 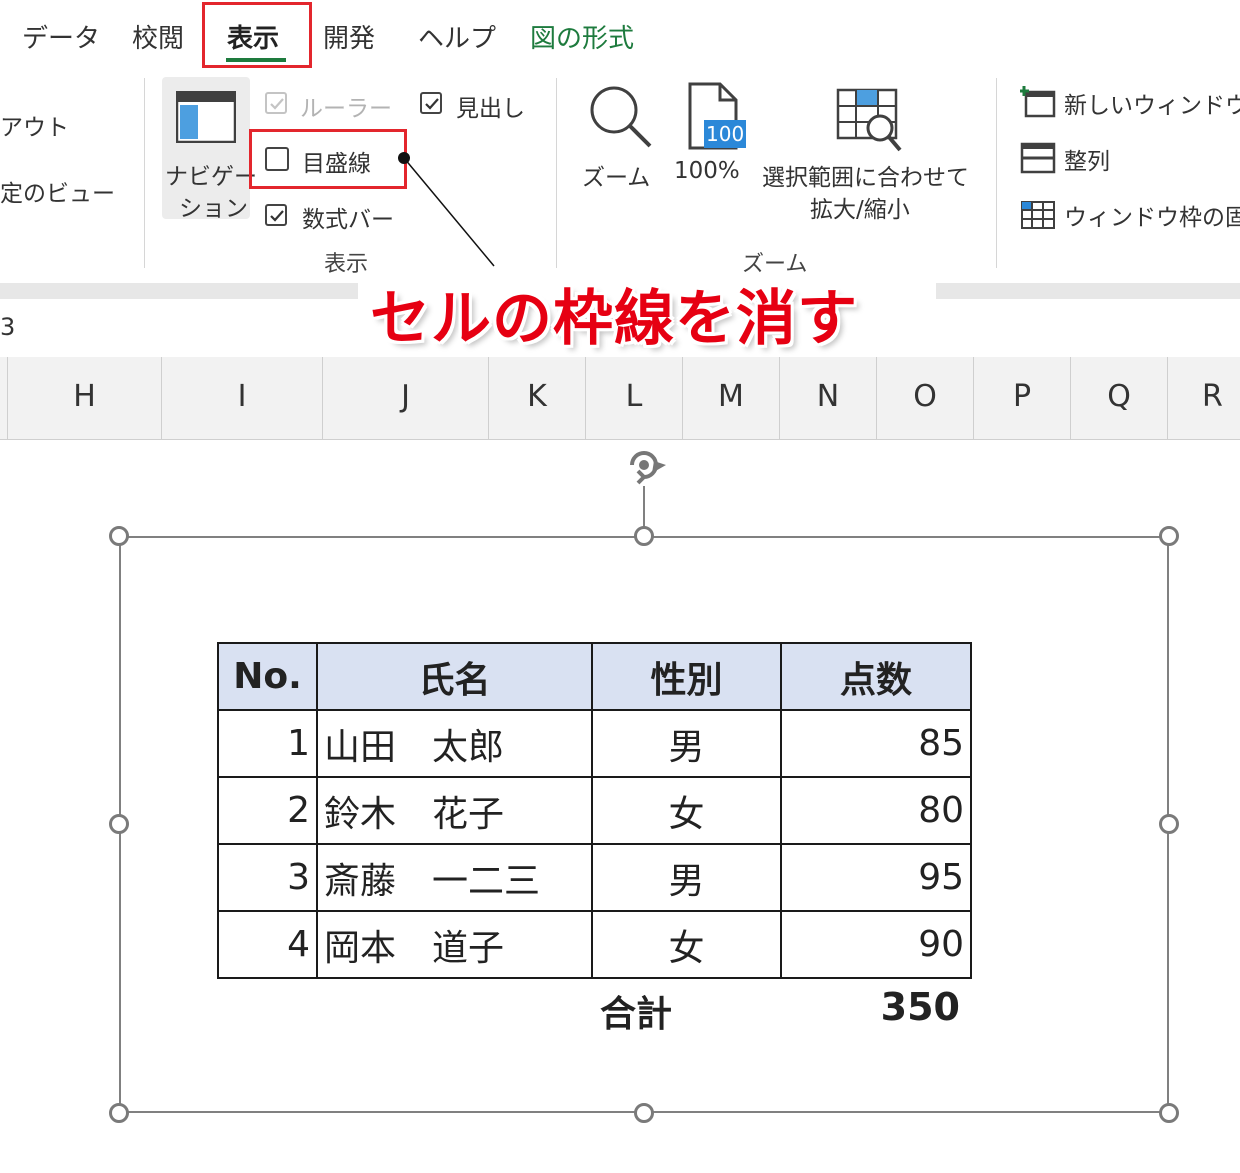 What do you see at coordinates (454, 877) in the screenshot?
I see `cell-name: 斎藤 一二三` at bounding box center [454, 877].